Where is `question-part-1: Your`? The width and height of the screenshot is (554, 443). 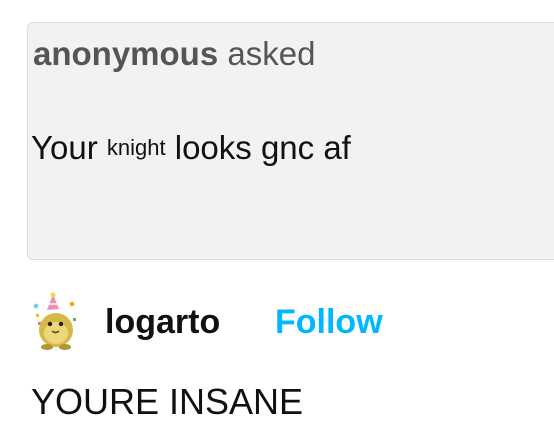 question-part-1: Your is located at coordinates (64, 147).